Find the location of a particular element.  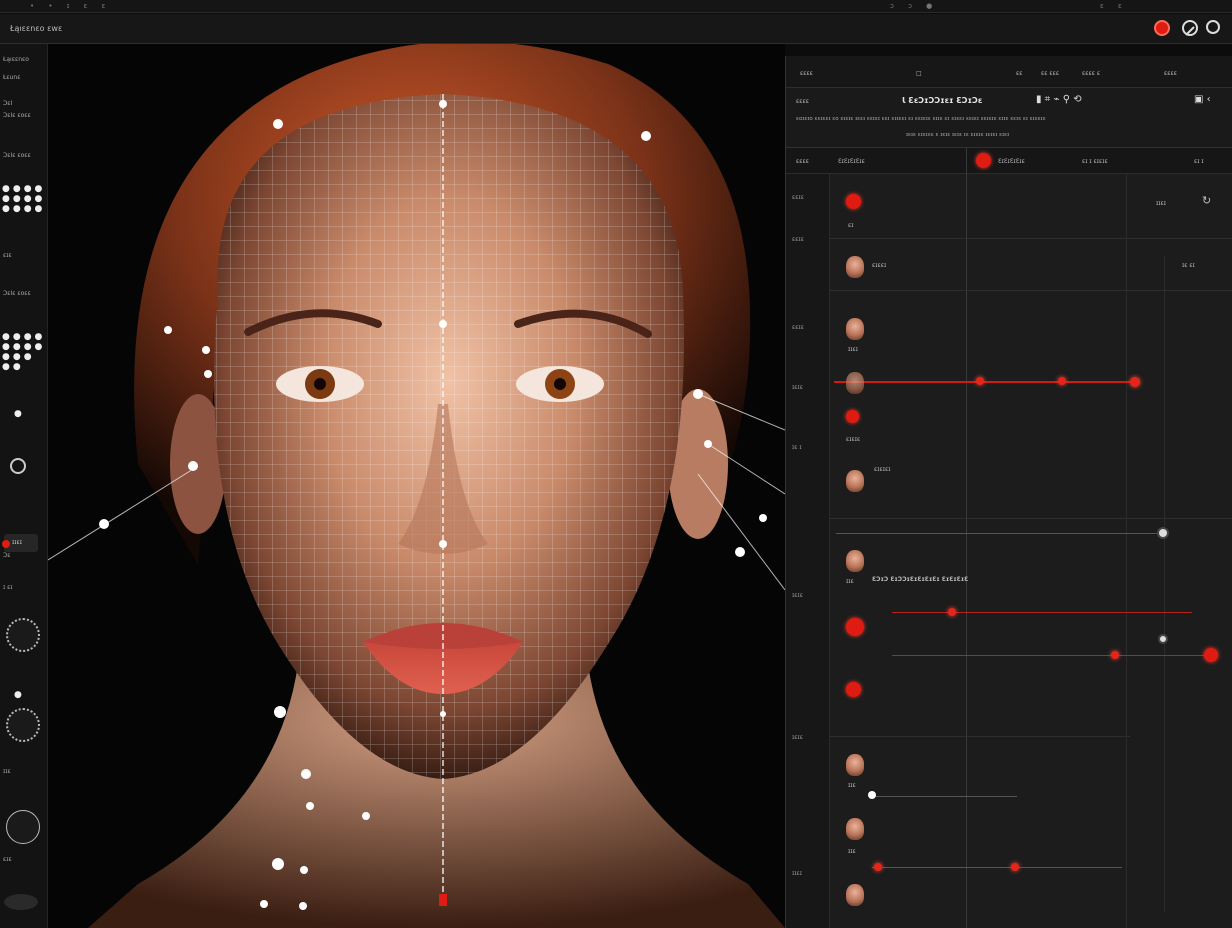

mesh-ring-icon is located at coordinates (23, 635).